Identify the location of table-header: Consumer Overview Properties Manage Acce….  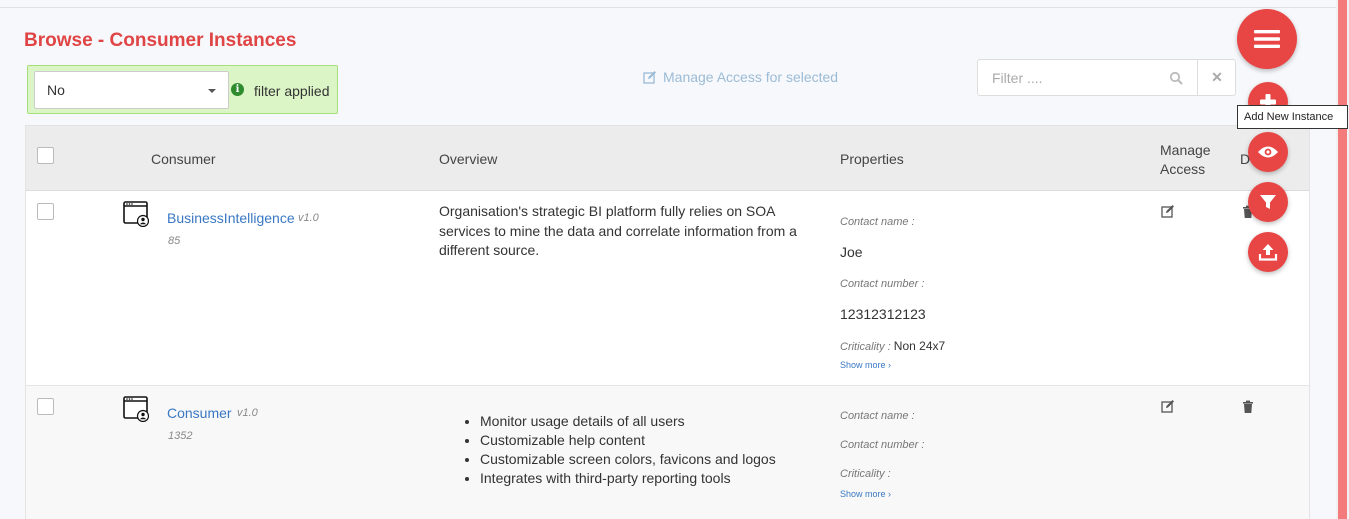
(667, 158).